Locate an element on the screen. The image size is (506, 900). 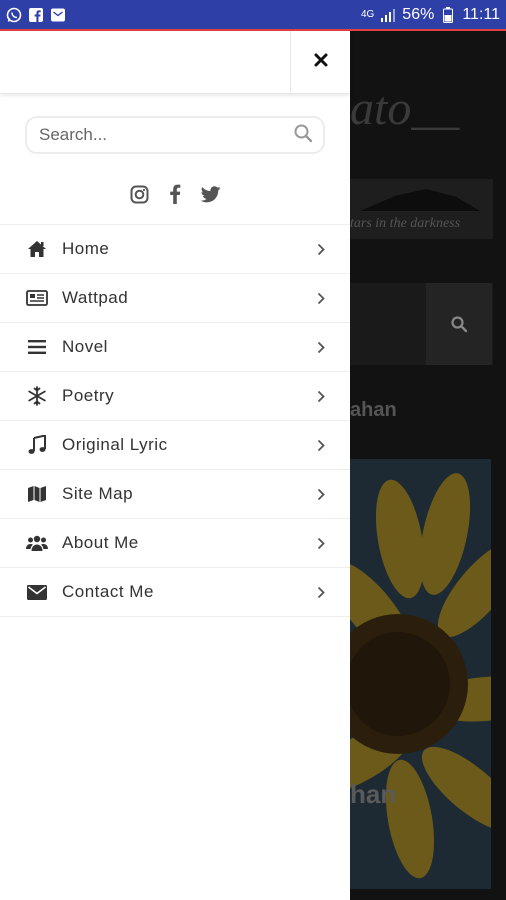
menu-item-label: Wattpad is located at coordinates (95, 297).